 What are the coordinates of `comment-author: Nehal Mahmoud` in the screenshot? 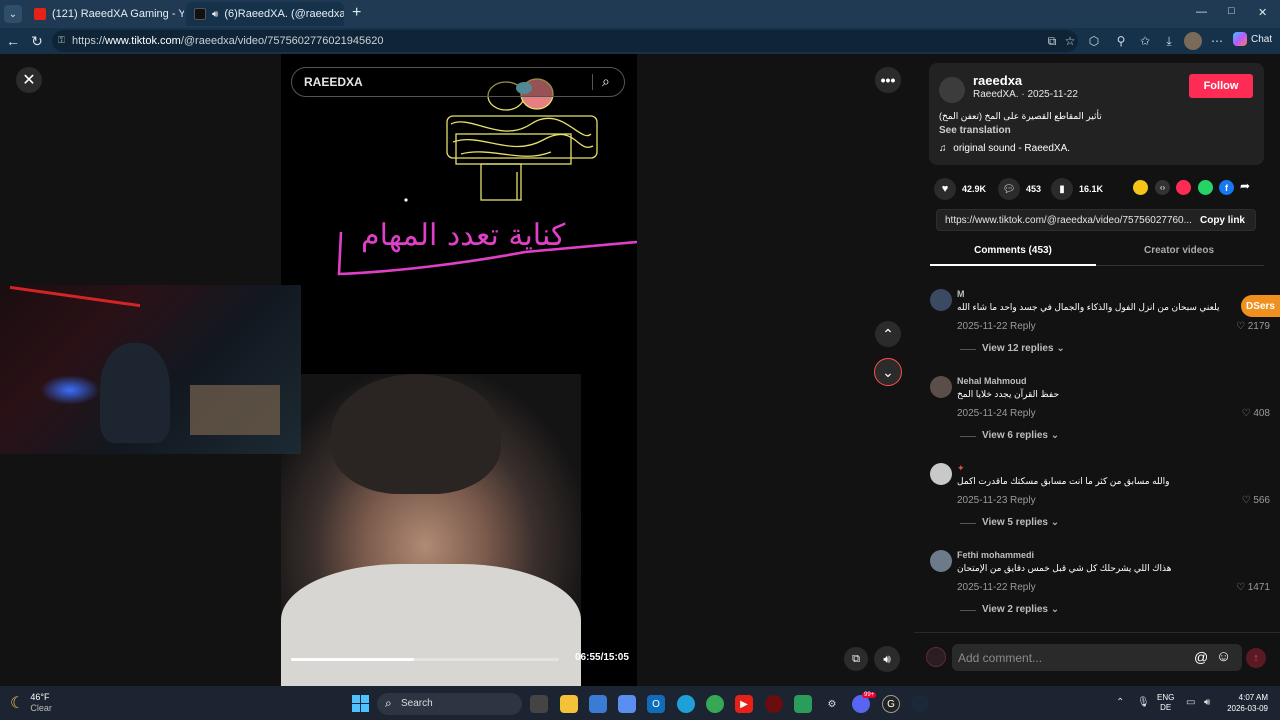 It's located at (992, 381).